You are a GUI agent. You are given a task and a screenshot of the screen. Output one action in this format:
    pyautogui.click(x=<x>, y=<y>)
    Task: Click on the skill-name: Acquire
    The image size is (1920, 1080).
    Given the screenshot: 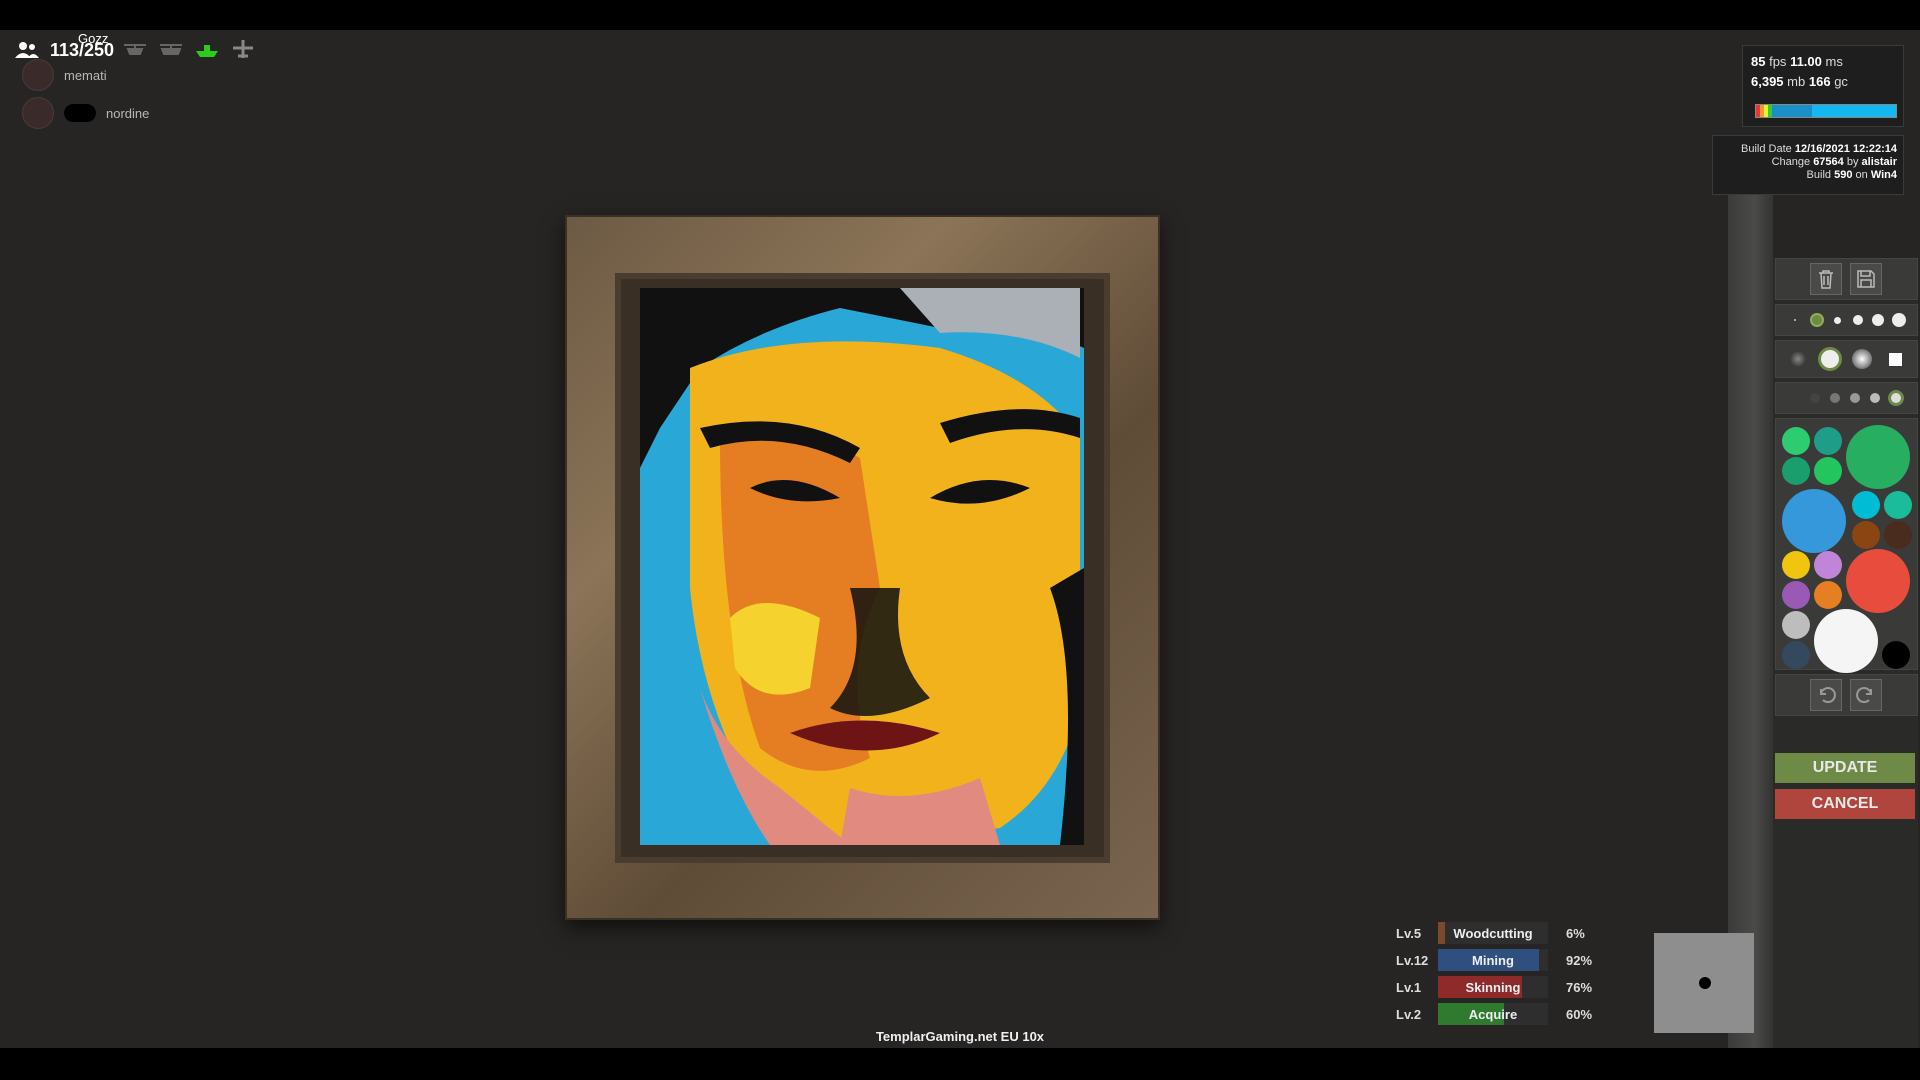 What is the action you would take?
    pyautogui.click(x=1493, y=1014)
    